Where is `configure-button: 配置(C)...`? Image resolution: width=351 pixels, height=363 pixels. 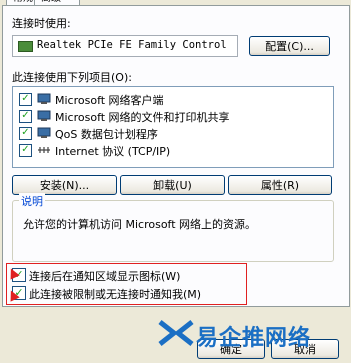
configure-button: 配置(C)... is located at coordinates (289, 46).